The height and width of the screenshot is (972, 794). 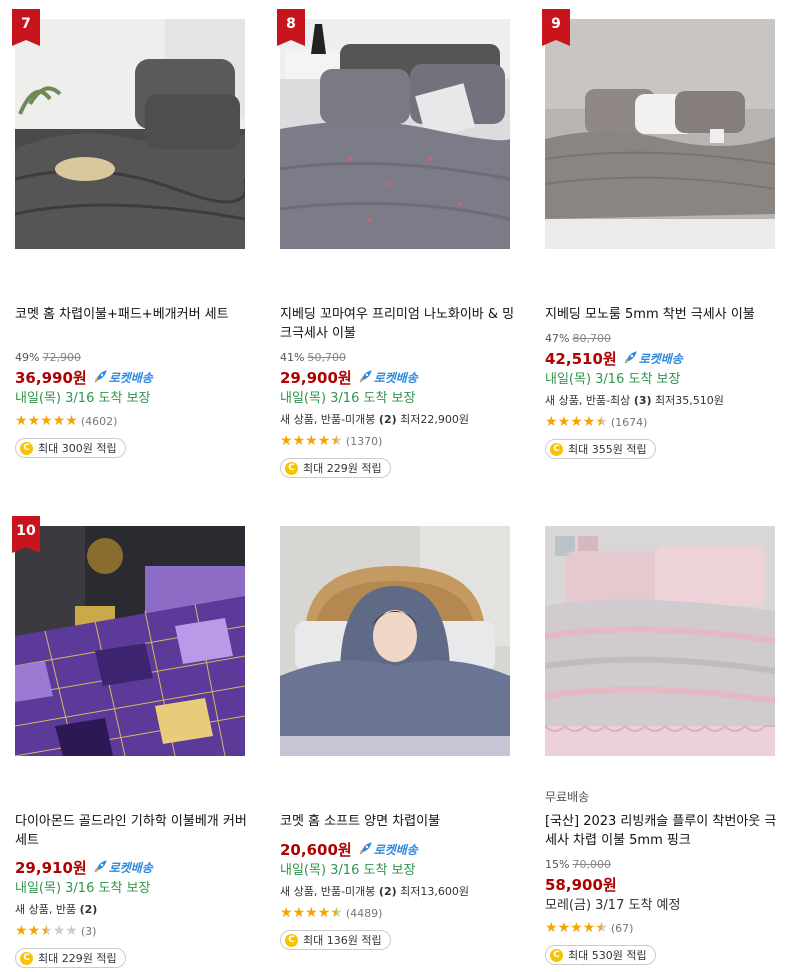 I want to click on sale-price: 20,600원, so click(x=316, y=849).